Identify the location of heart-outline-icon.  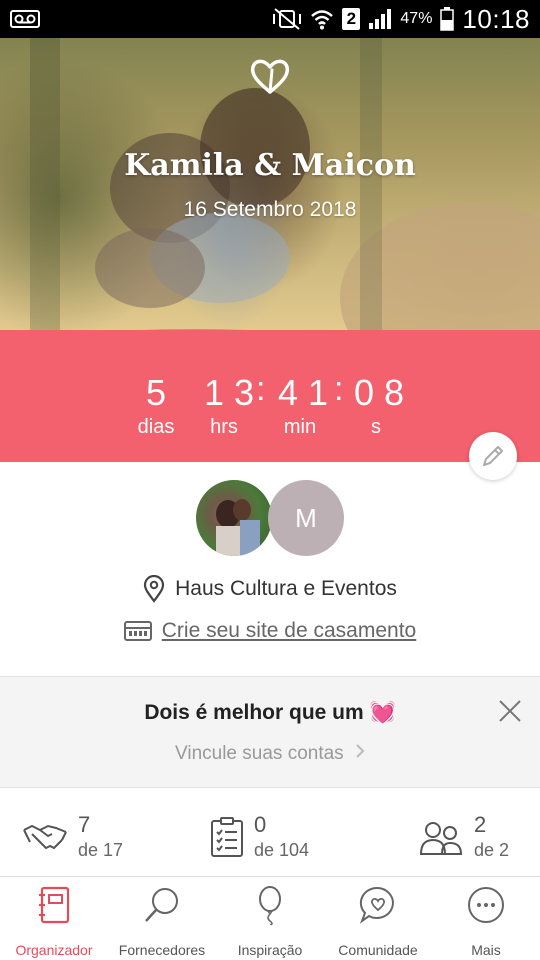
(270, 76).